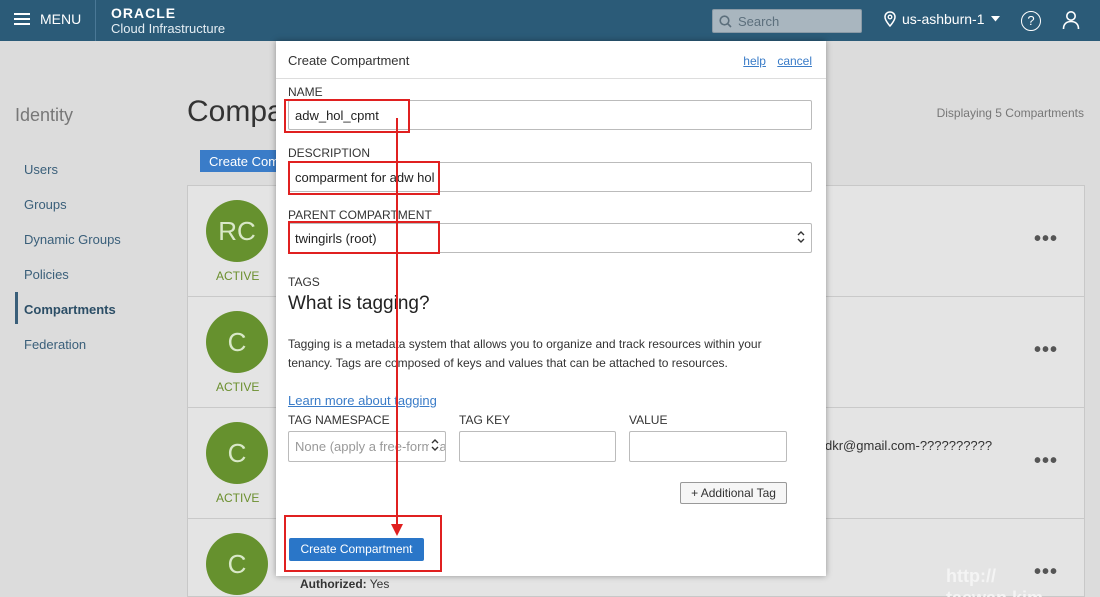 The height and width of the screenshot is (597, 1100). Describe the element at coordinates (397, 327) in the screenshot. I see `annotation-arrow` at that location.